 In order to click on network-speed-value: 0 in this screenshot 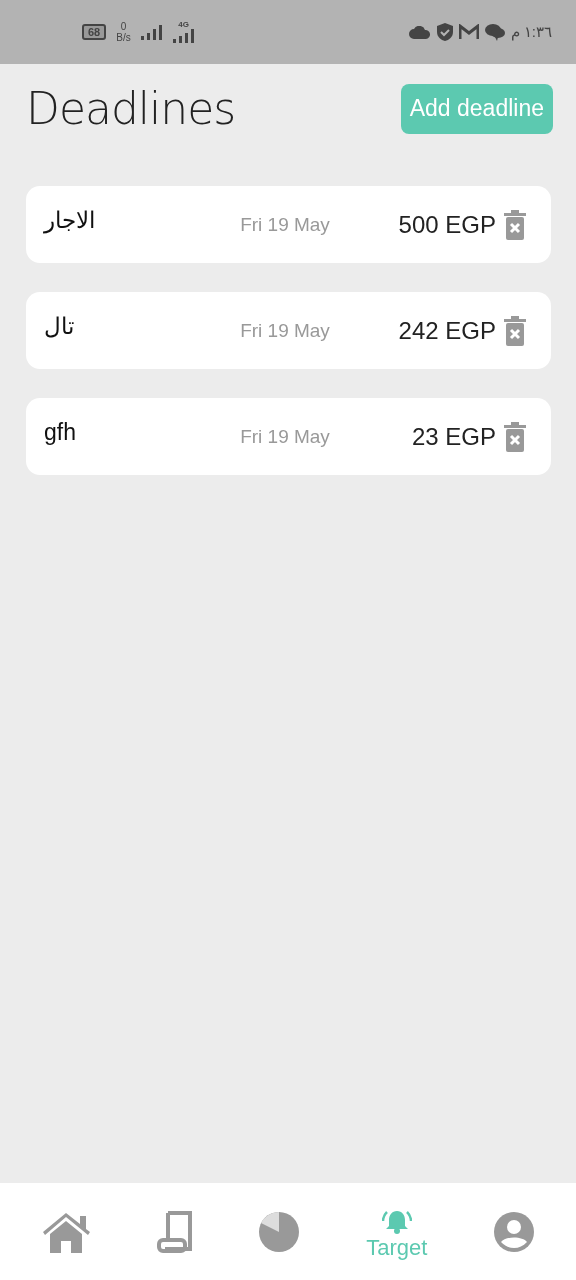, I will do `click(123, 26)`.